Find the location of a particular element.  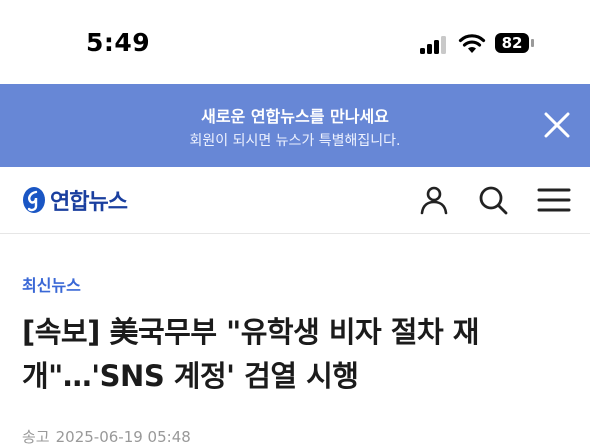

article-headline: [속보] 美국무부 "유학생 비자 절차 재개"…'SNS 계정' 검열 시행 is located at coordinates (250, 354).